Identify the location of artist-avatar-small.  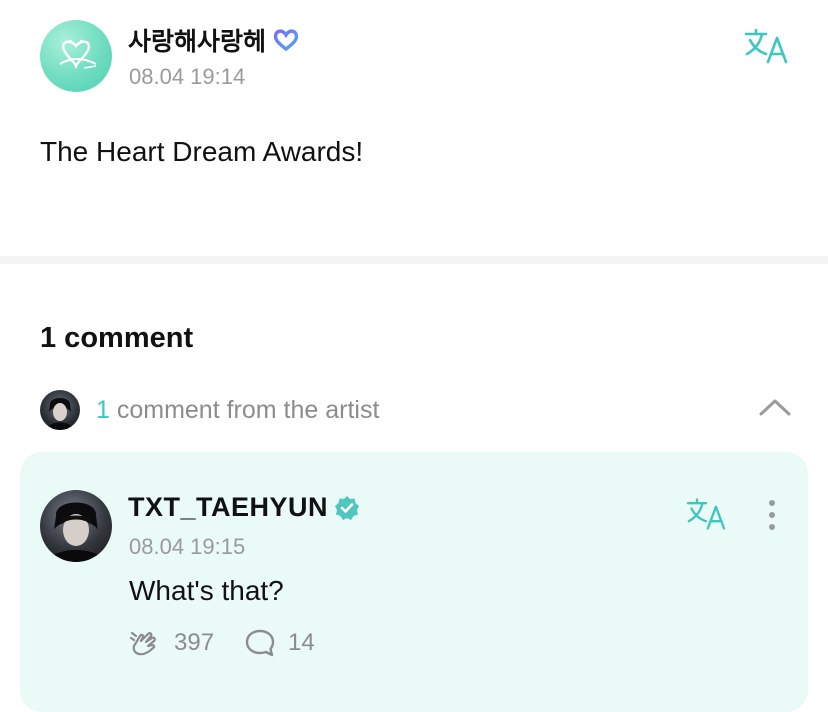
(60, 410).